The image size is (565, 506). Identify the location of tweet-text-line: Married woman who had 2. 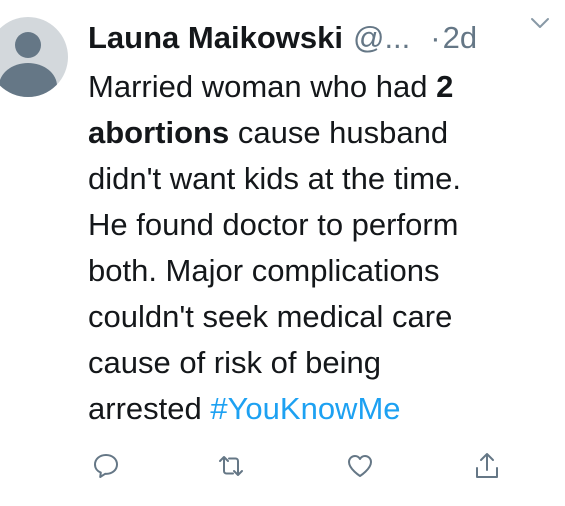
(323, 87).